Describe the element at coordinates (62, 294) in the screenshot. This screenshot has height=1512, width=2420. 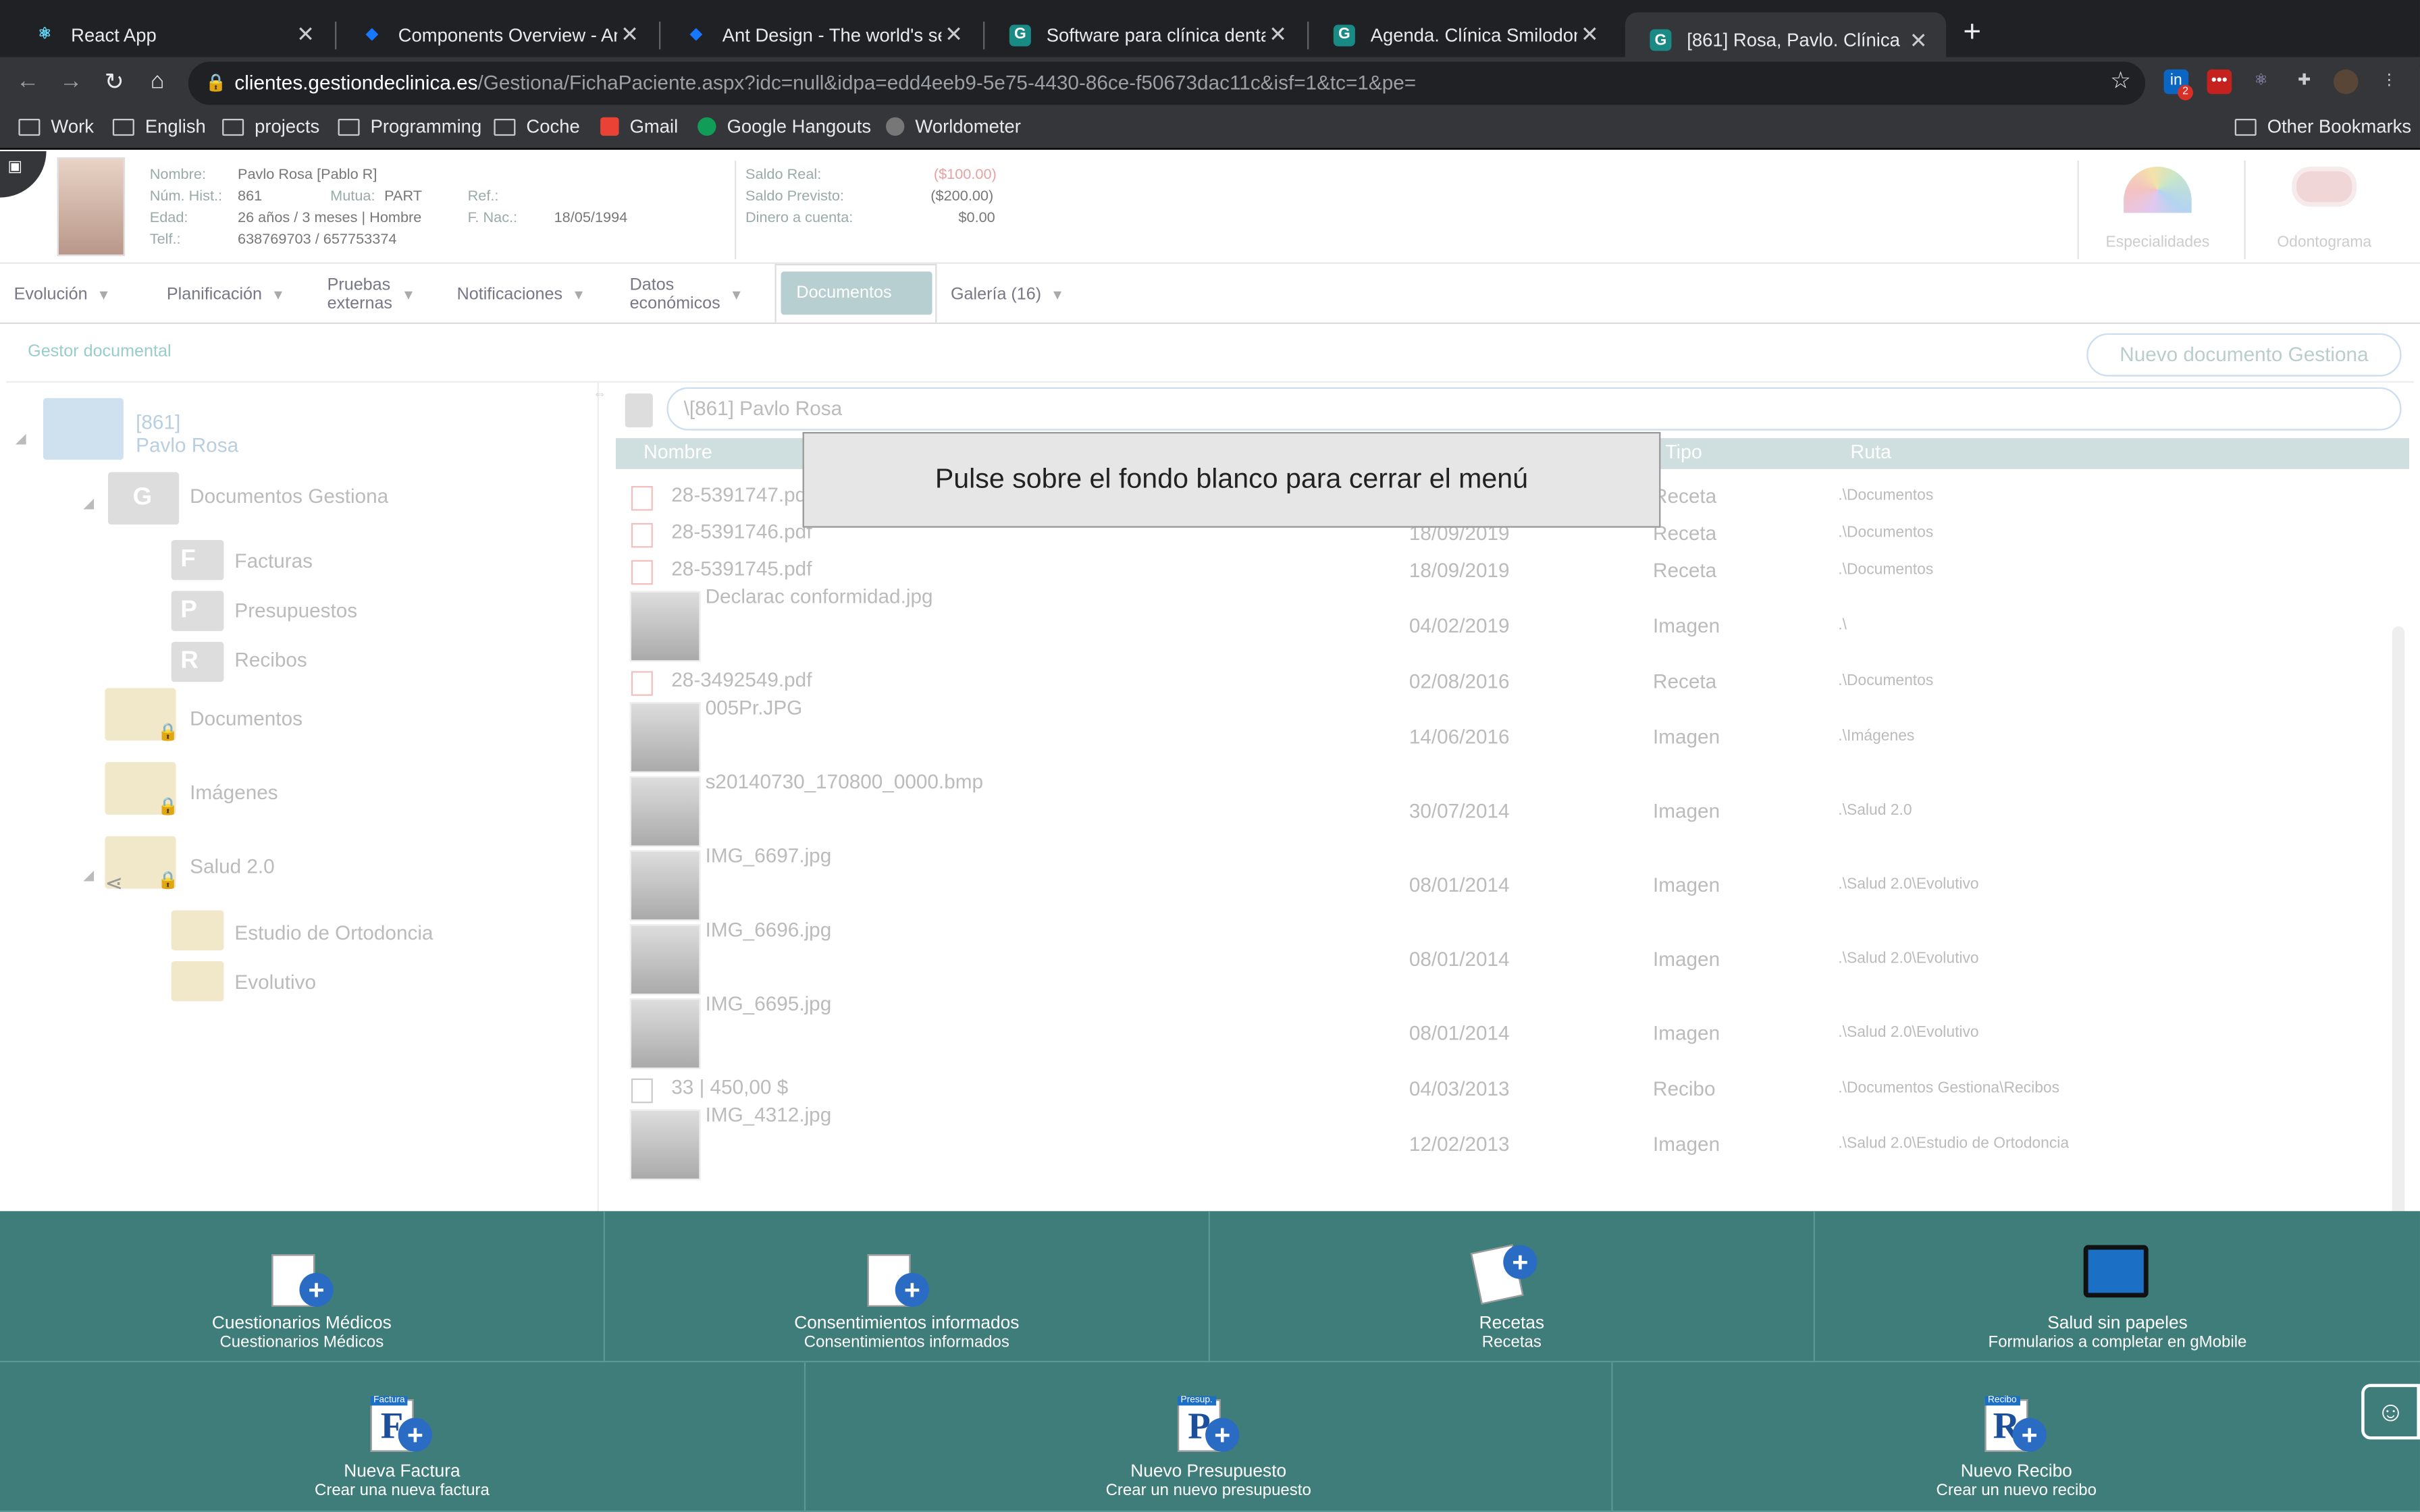
I see `tab-evolucion: Evolución ▼` at that location.